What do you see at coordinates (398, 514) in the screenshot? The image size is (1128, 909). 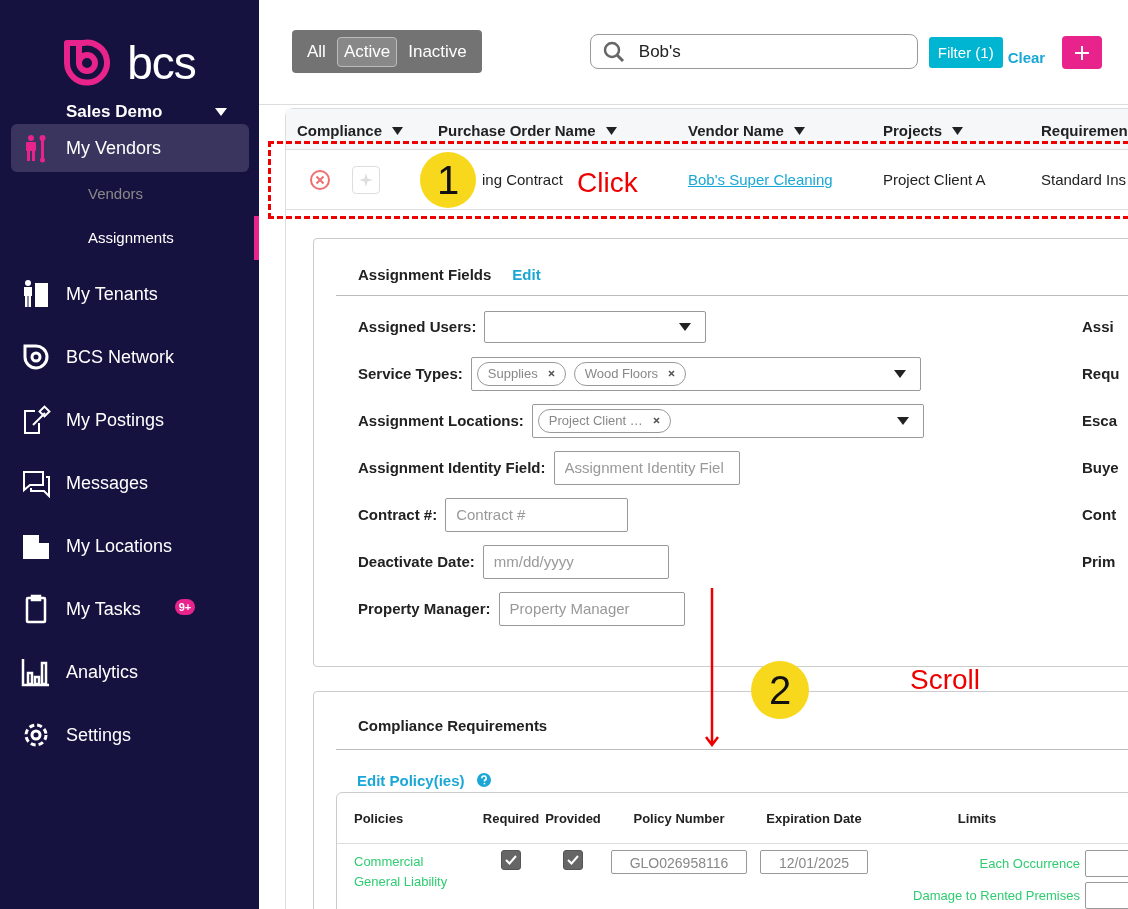 I see `field-label: Contract #:` at bounding box center [398, 514].